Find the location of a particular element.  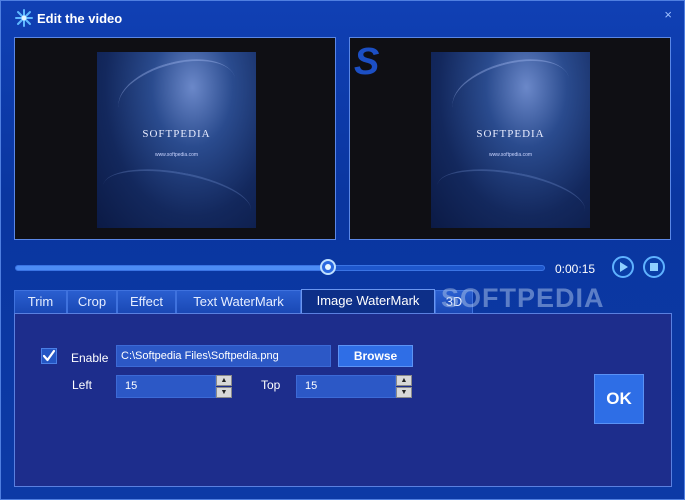

ok-button: OK is located at coordinates (619, 399).